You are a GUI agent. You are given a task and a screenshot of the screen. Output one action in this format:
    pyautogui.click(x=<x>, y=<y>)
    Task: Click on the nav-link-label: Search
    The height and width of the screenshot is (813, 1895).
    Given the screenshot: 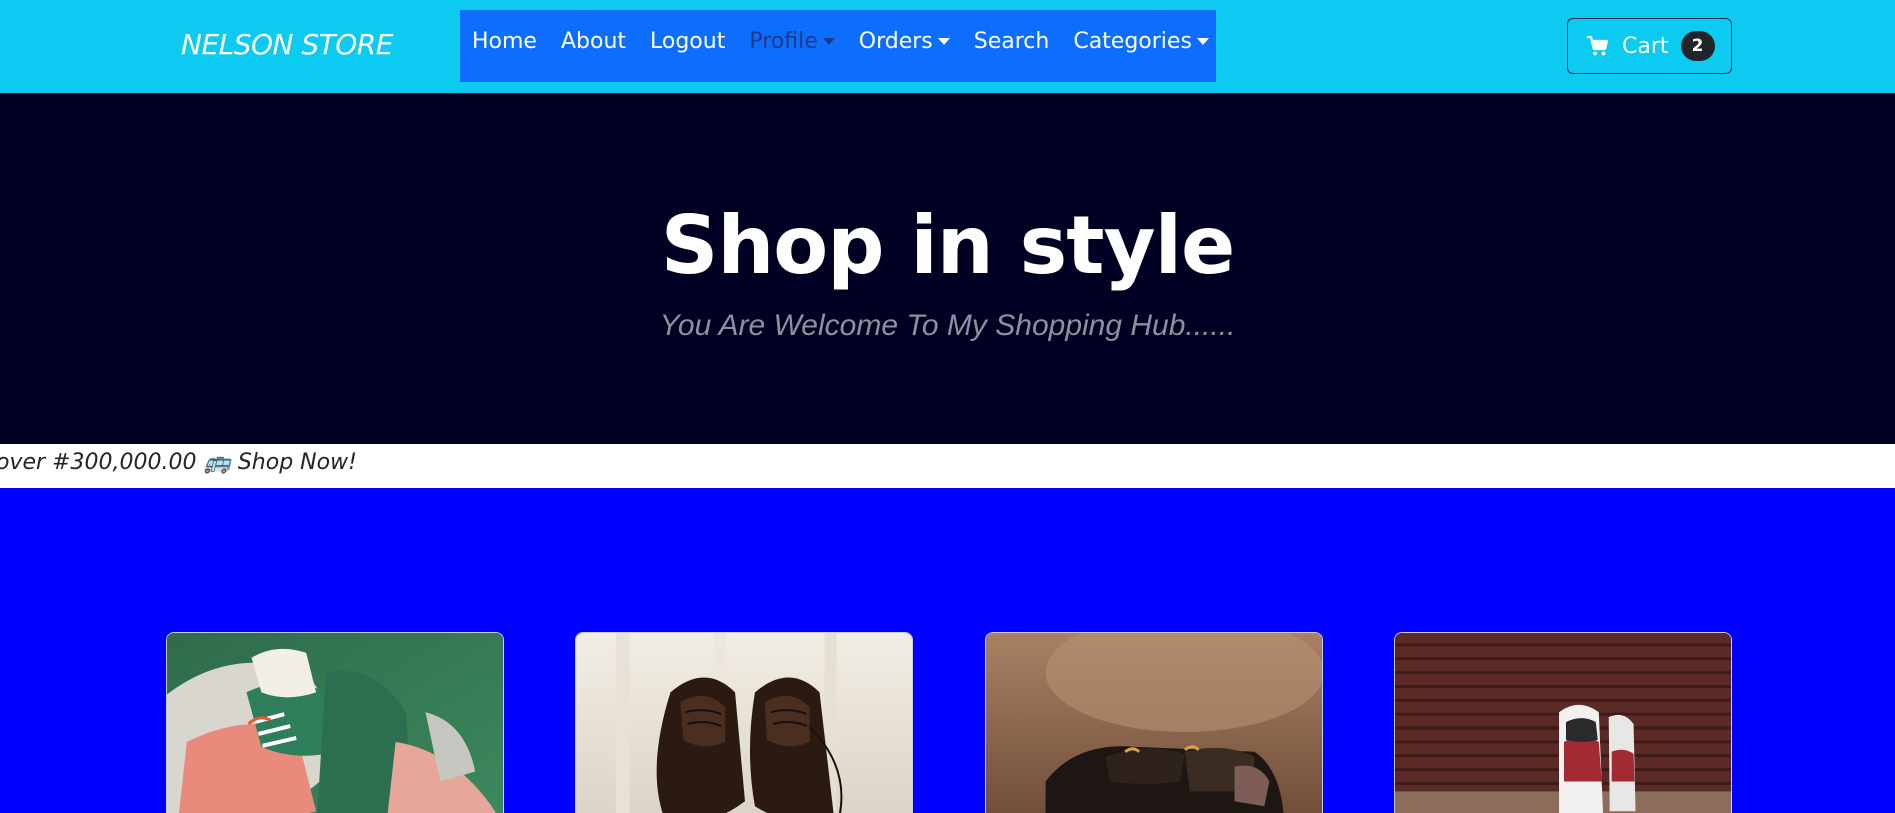 What is the action you would take?
    pyautogui.click(x=1011, y=41)
    